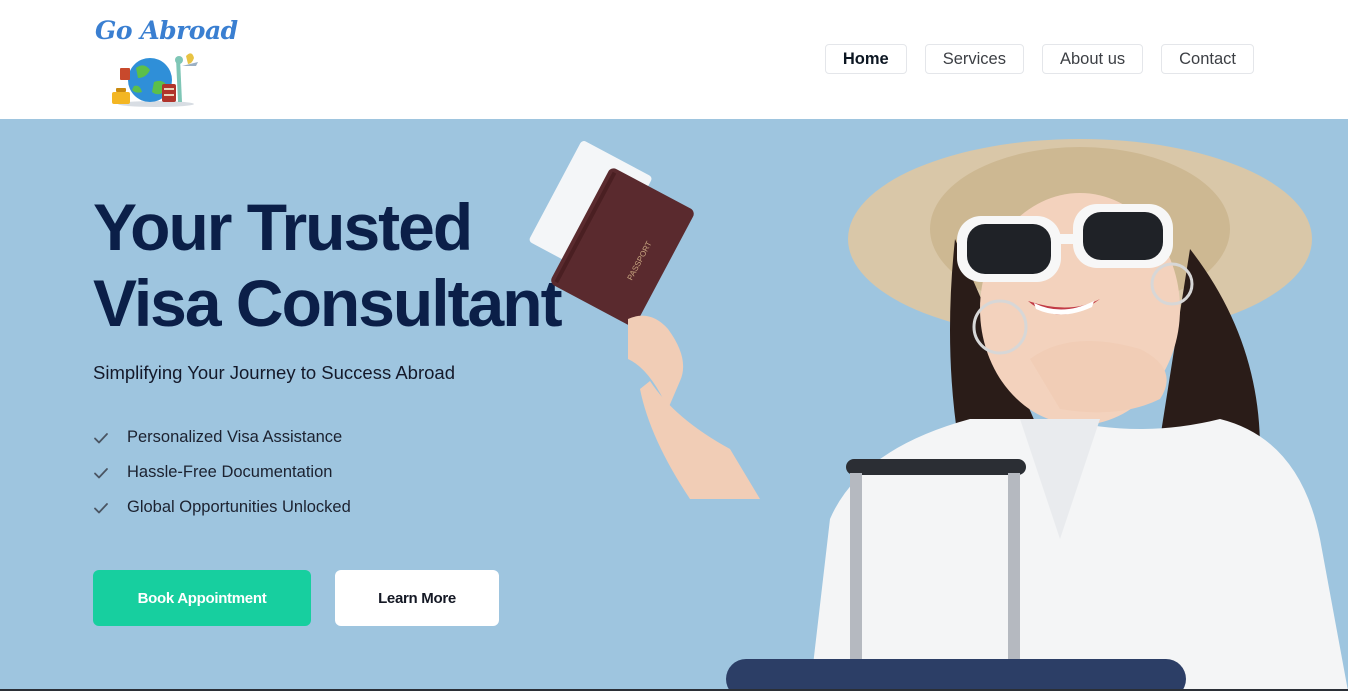  Describe the element at coordinates (283, 227) in the screenshot. I see `headline-line-1: Your Trusted` at that location.